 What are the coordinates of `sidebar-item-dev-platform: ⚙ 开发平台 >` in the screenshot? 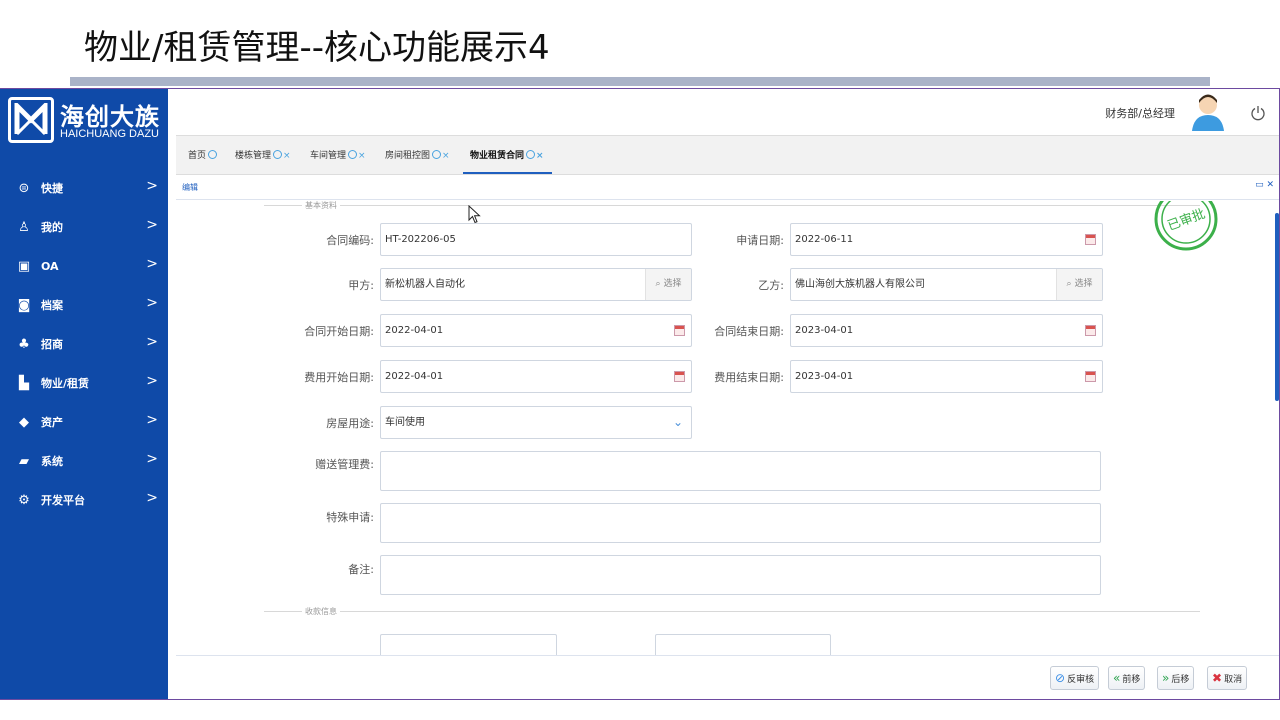 It's located at (84, 500).